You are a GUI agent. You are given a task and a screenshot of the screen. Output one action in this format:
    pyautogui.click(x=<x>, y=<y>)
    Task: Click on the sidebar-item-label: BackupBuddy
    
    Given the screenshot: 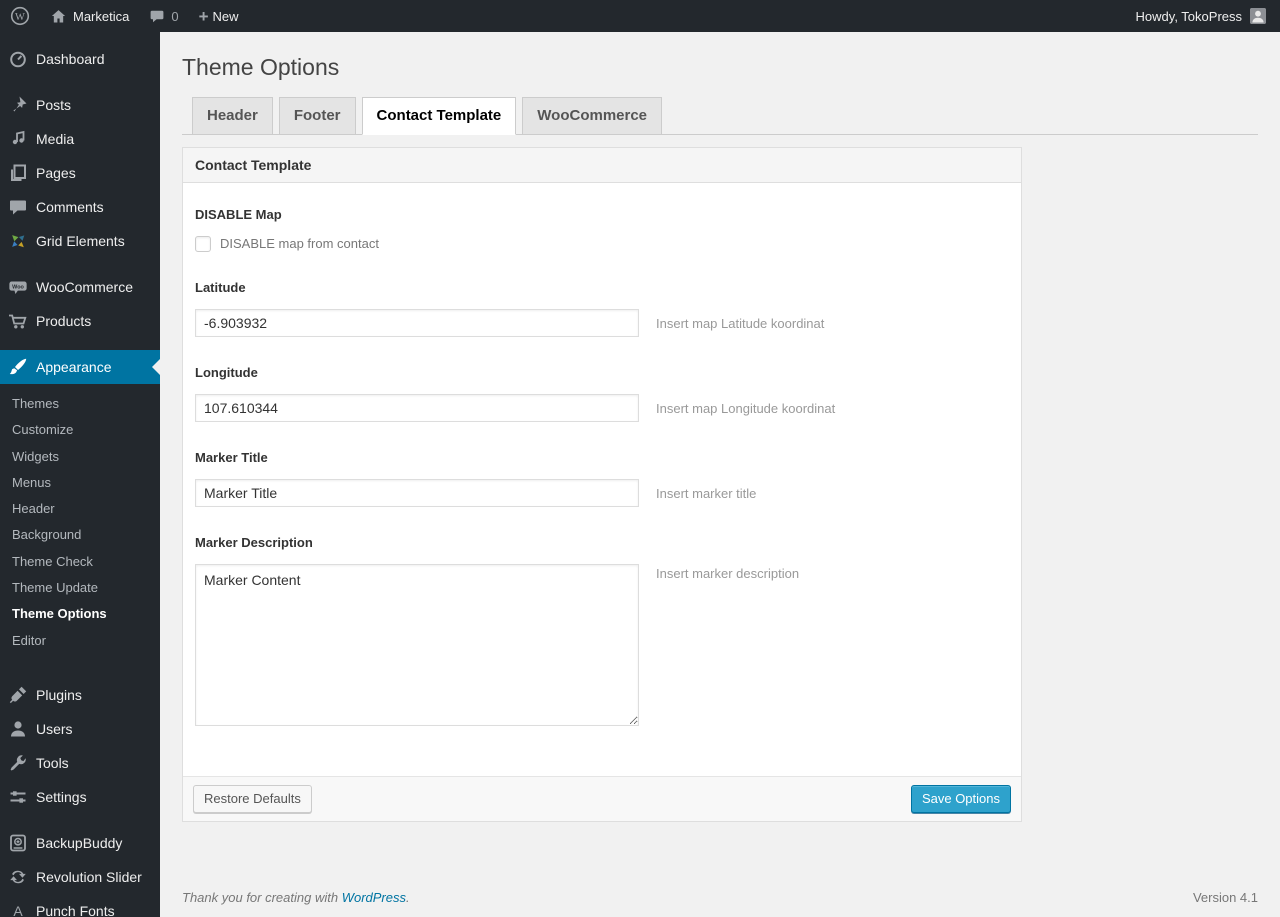 What is the action you would take?
    pyautogui.click(x=79, y=842)
    